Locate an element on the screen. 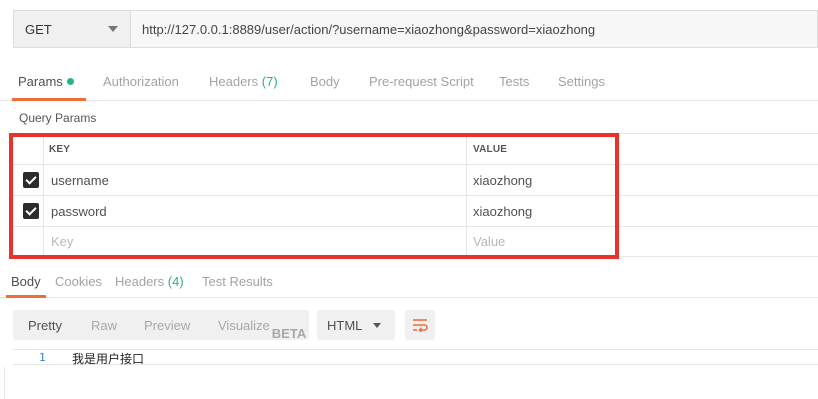 The width and height of the screenshot is (818, 399). method-label: GET is located at coordinates (38, 29).